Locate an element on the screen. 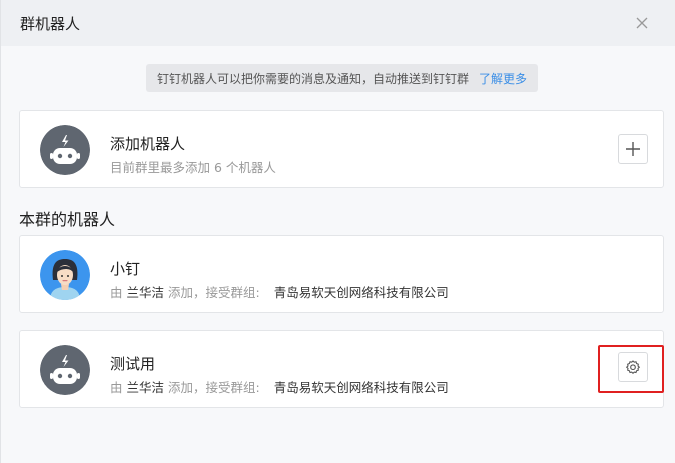 The image size is (675, 463). add-robot-button is located at coordinates (633, 149).